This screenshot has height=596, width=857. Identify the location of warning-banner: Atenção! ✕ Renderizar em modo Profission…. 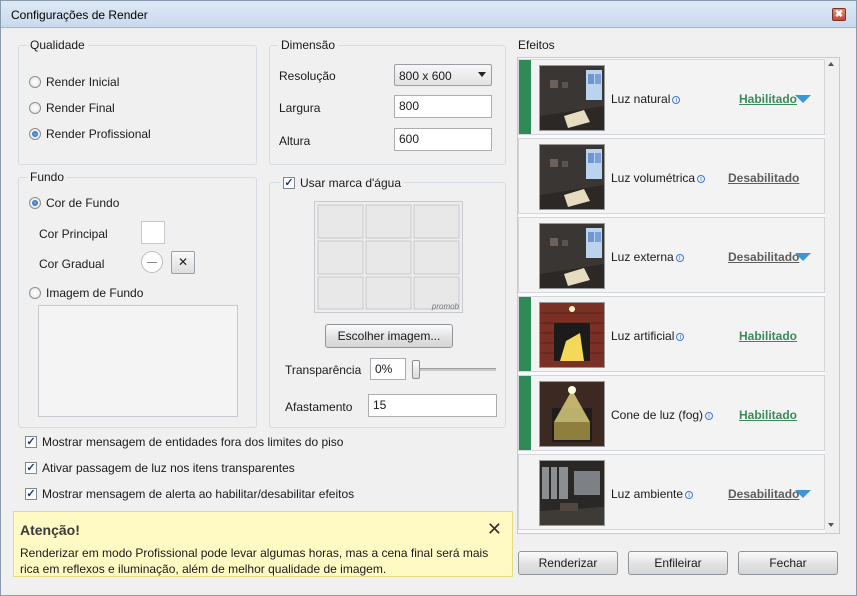
(263, 544).